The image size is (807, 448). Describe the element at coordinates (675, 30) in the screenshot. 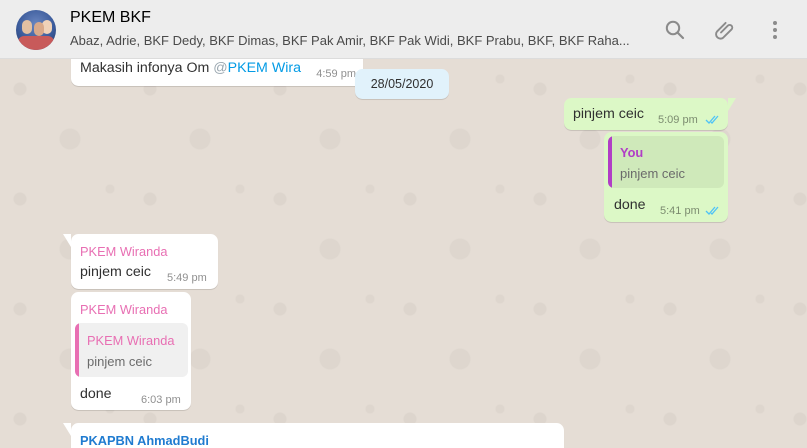

I see `search-icon` at that location.